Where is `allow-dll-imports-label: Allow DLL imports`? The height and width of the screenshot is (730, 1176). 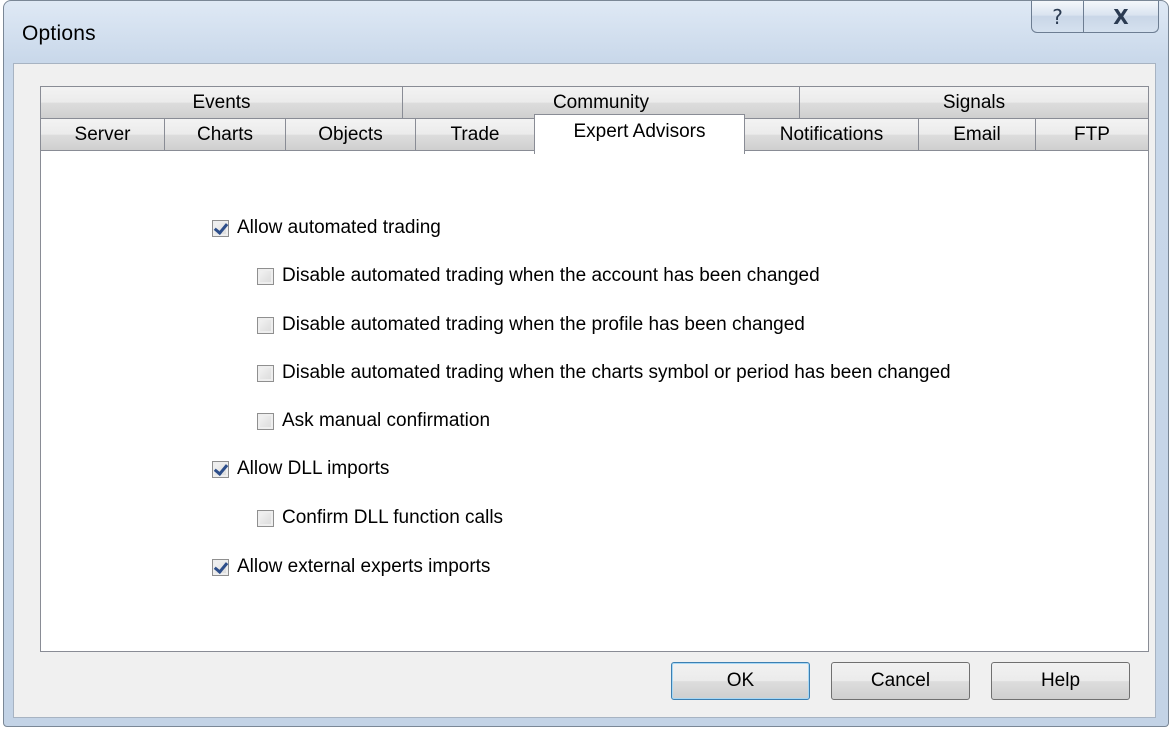 allow-dll-imports-label: Allow DLL imports is located at coordinates (313, 468).